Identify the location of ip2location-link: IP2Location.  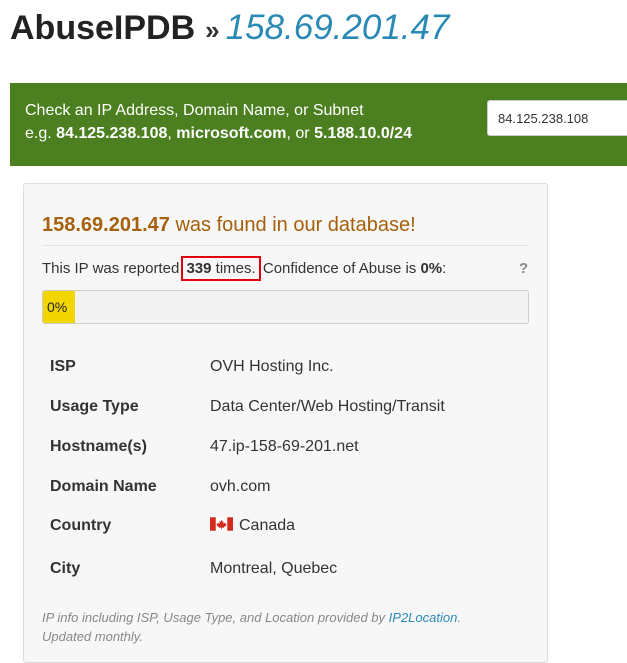
(423, 617).